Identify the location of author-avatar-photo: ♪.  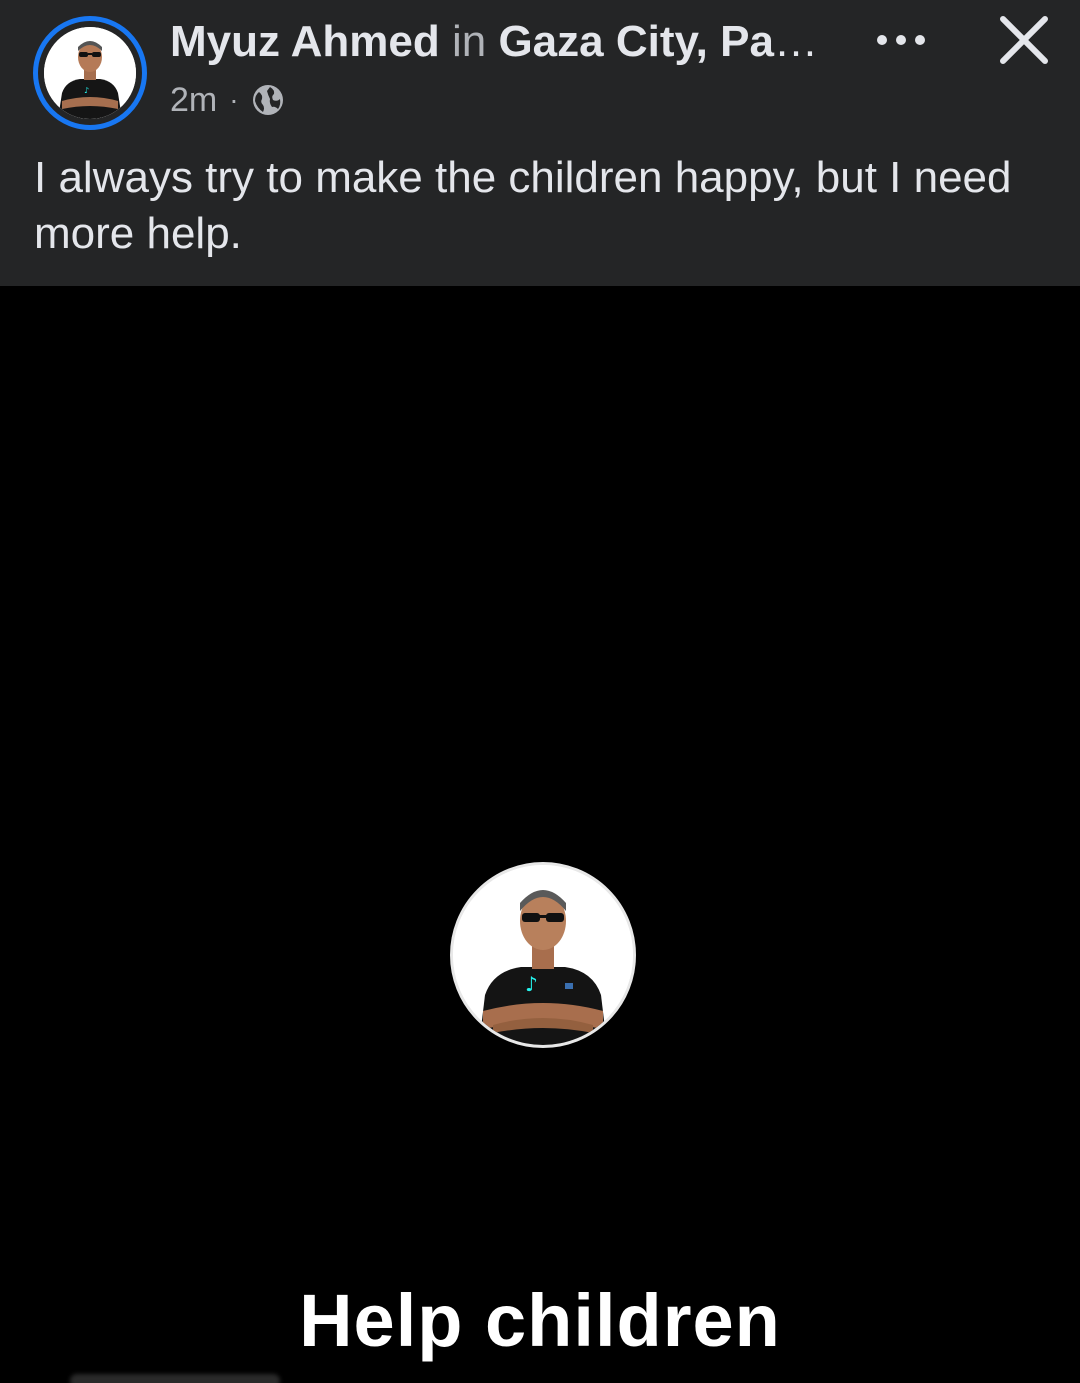
(90, 73).